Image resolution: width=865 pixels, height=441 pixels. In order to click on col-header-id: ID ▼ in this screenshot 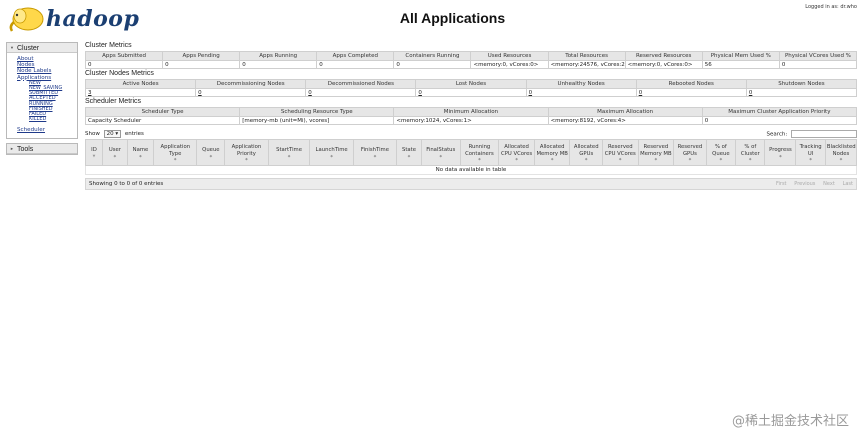, I will do `click(94, 152)`.